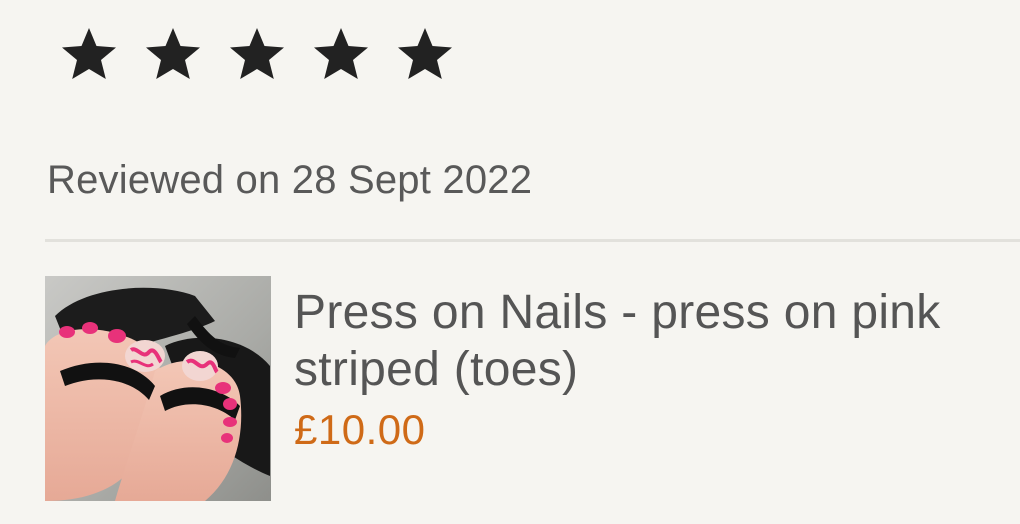 Image resolution: width=1020 pixels, height=524 pixels. What do you see at coordinates (532, 240) in the screenshot?
I see `divider` at bounding box center [532, 240].